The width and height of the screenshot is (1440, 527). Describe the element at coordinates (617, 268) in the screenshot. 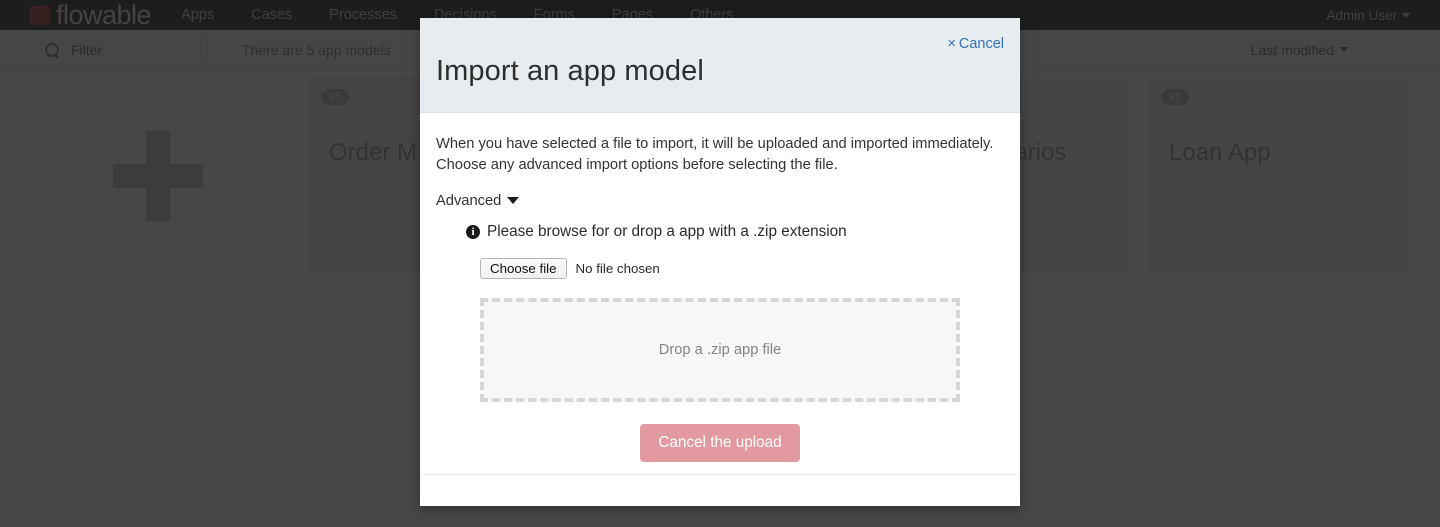

I see `selected-file-name: No file chosen` at that location.